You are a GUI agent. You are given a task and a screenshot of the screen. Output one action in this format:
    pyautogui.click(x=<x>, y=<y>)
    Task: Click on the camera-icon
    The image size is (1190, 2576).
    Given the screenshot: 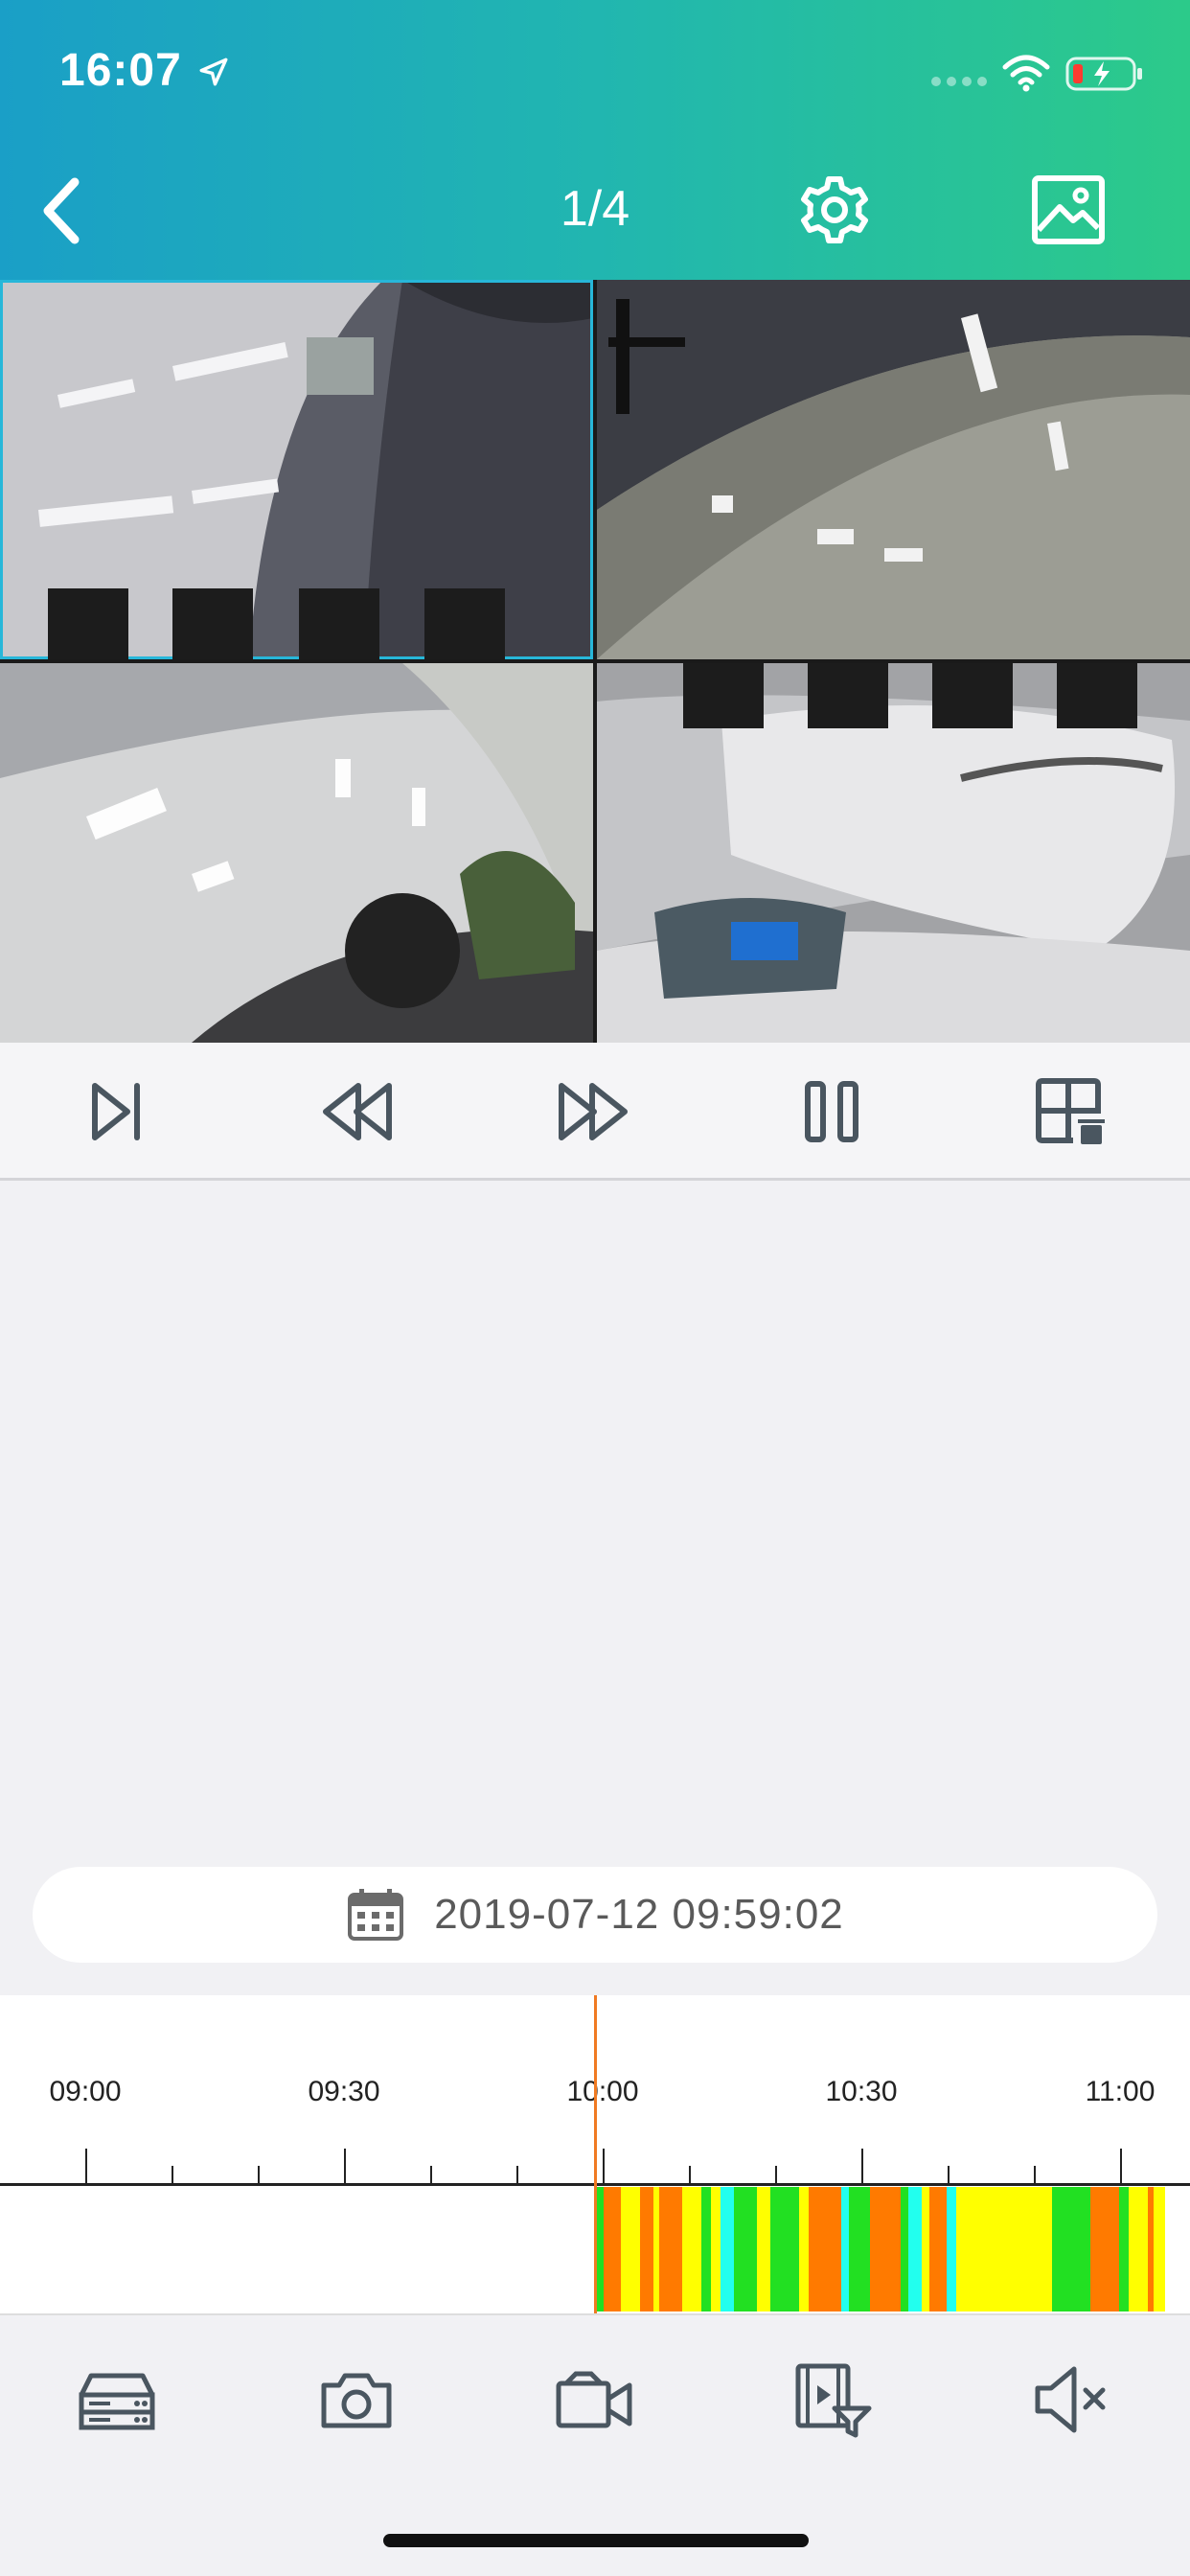 What is the action you would take?
    pyautogui.click(x=357, y=2400)
    